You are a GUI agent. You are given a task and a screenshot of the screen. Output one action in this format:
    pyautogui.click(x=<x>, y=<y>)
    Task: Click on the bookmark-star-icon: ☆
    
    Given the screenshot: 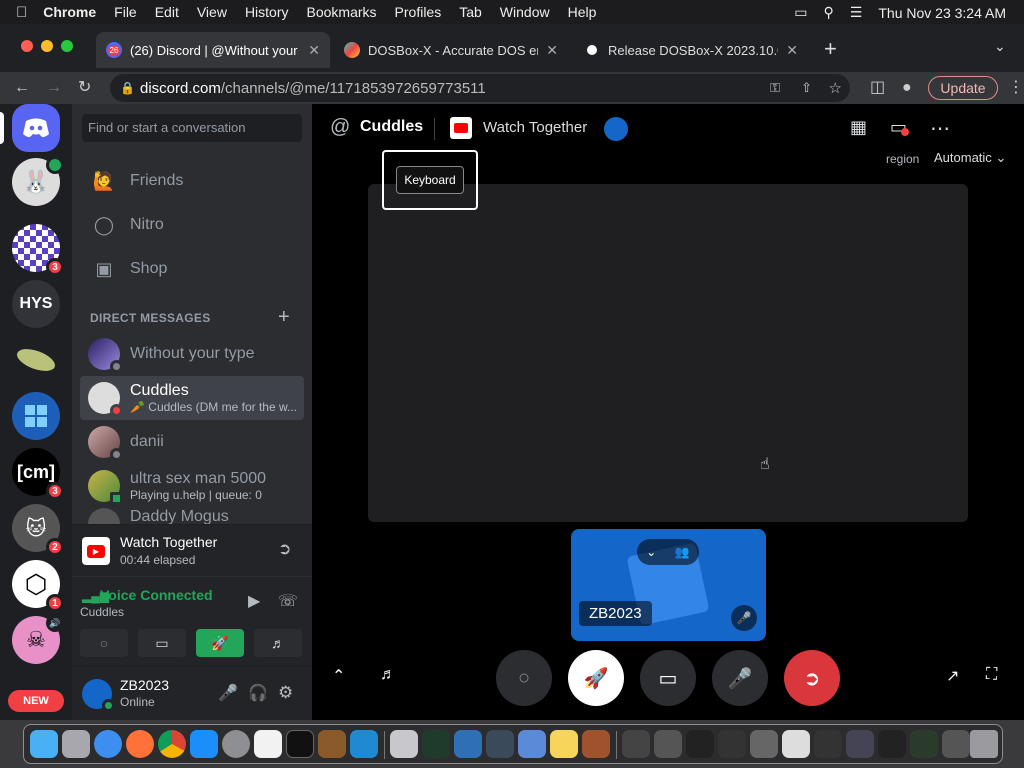 What is the action you would take?
    pyautogui.click(x=835, y=88)
    